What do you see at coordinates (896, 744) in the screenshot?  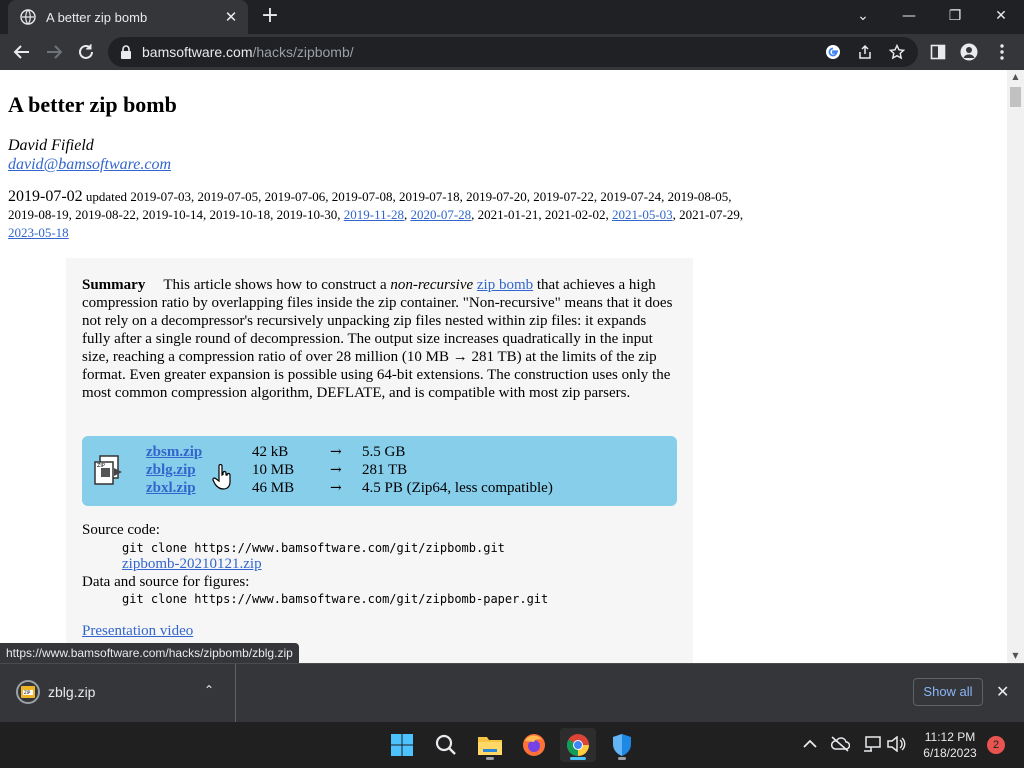 I see `volume-icon` at bounding box center [896, 744].